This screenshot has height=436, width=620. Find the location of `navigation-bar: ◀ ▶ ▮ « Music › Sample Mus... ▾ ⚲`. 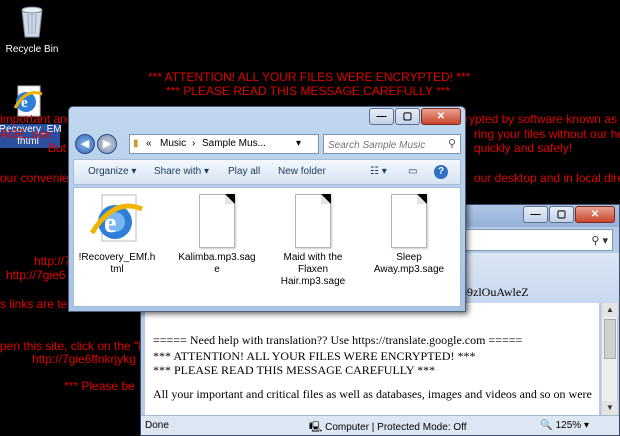

navigation-bar: ◀ ▶ ▮ « Music › Sample Mus... ▾ ⚲ is located at coordinates (268, 144).